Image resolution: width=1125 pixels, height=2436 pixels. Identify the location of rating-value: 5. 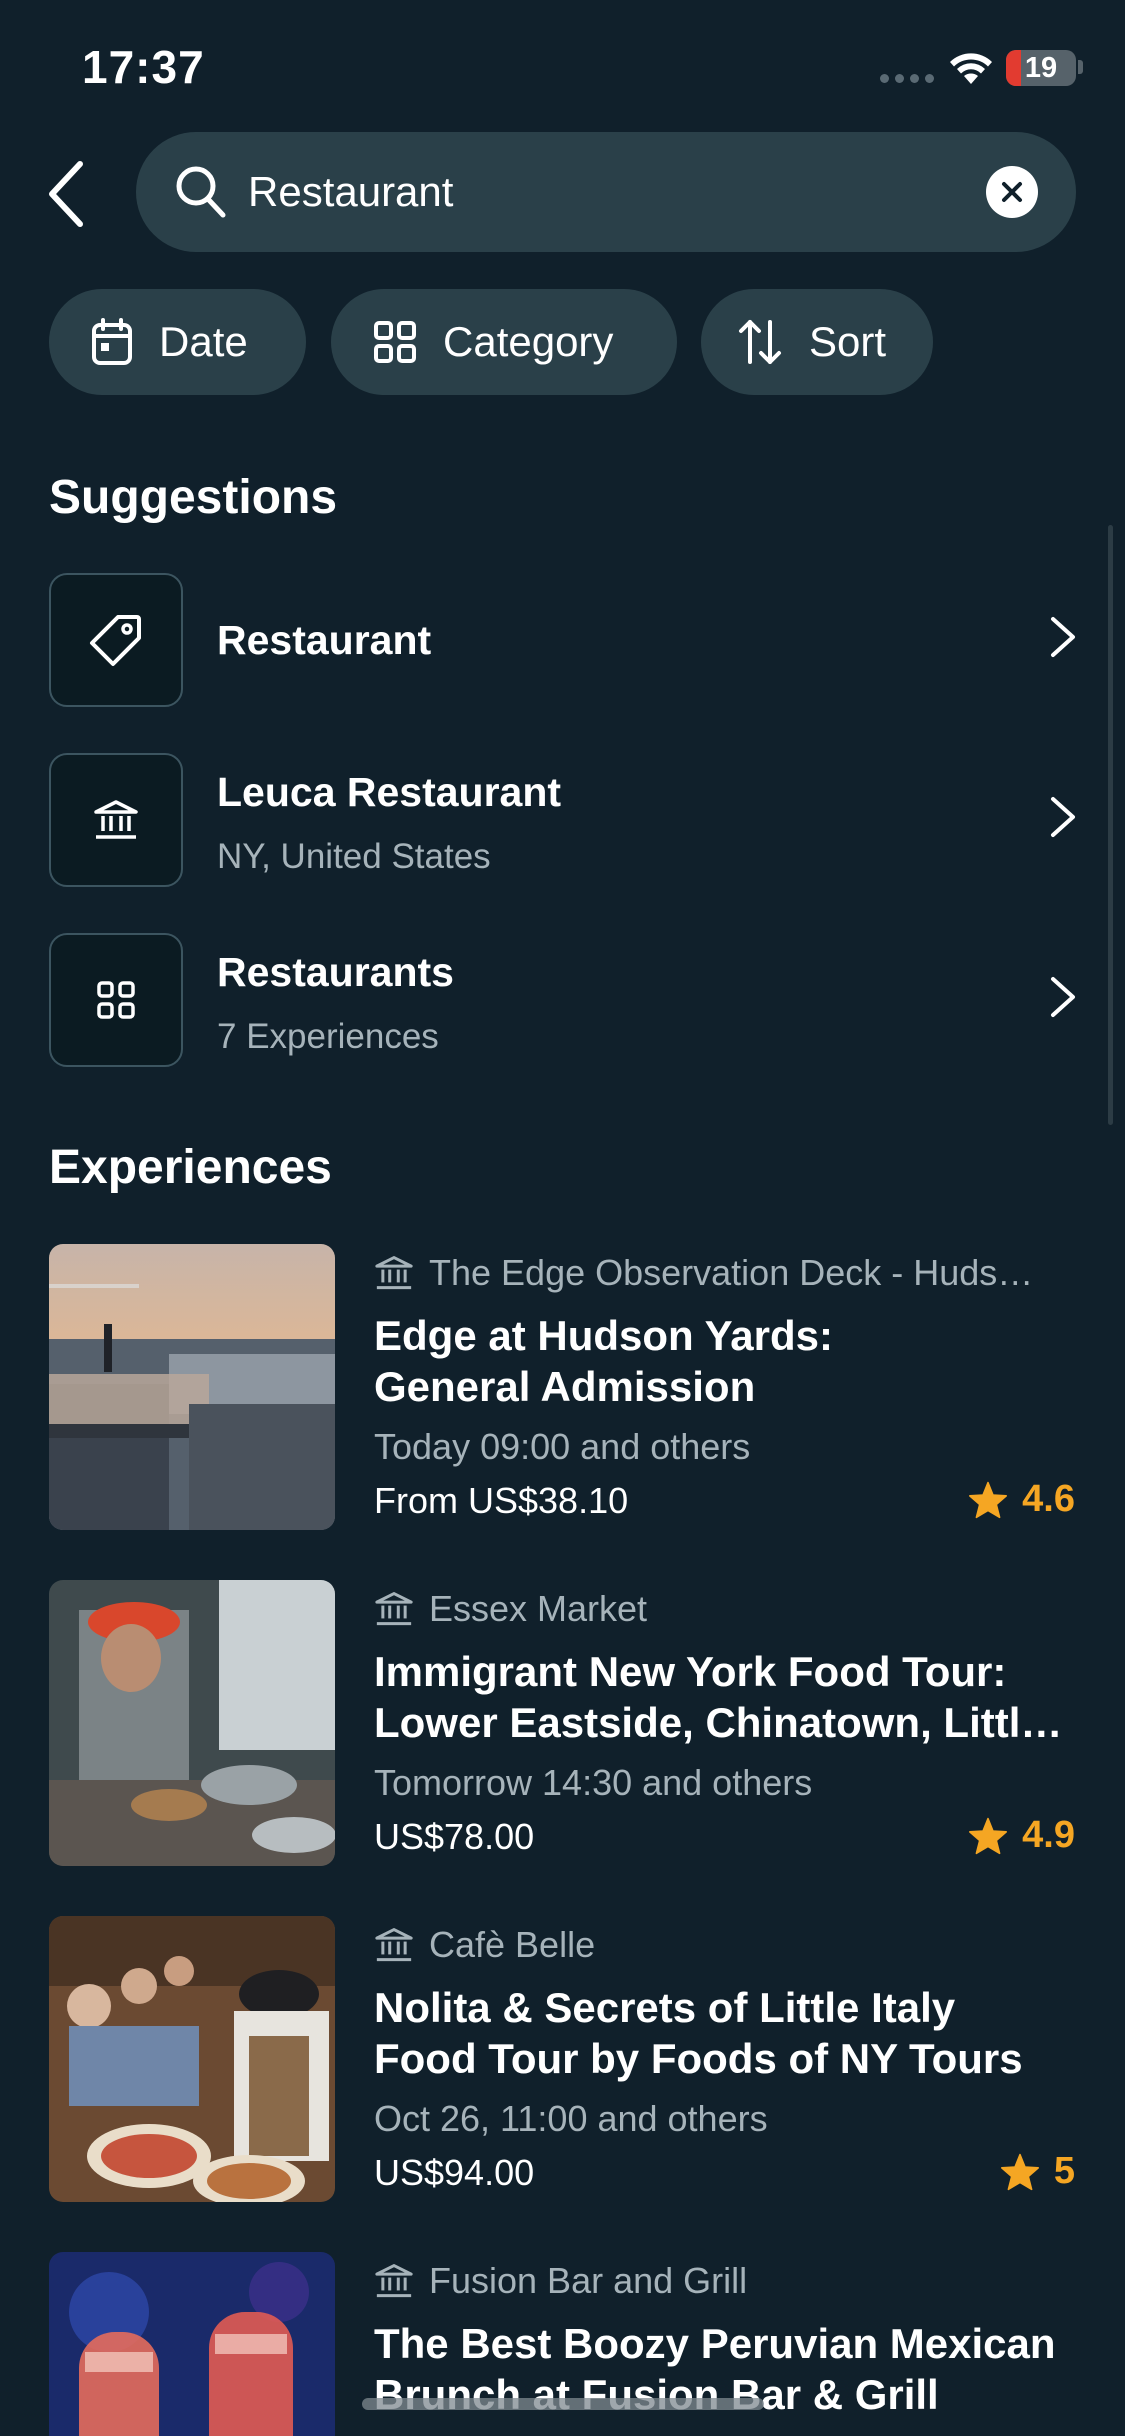
(1064, 2171).